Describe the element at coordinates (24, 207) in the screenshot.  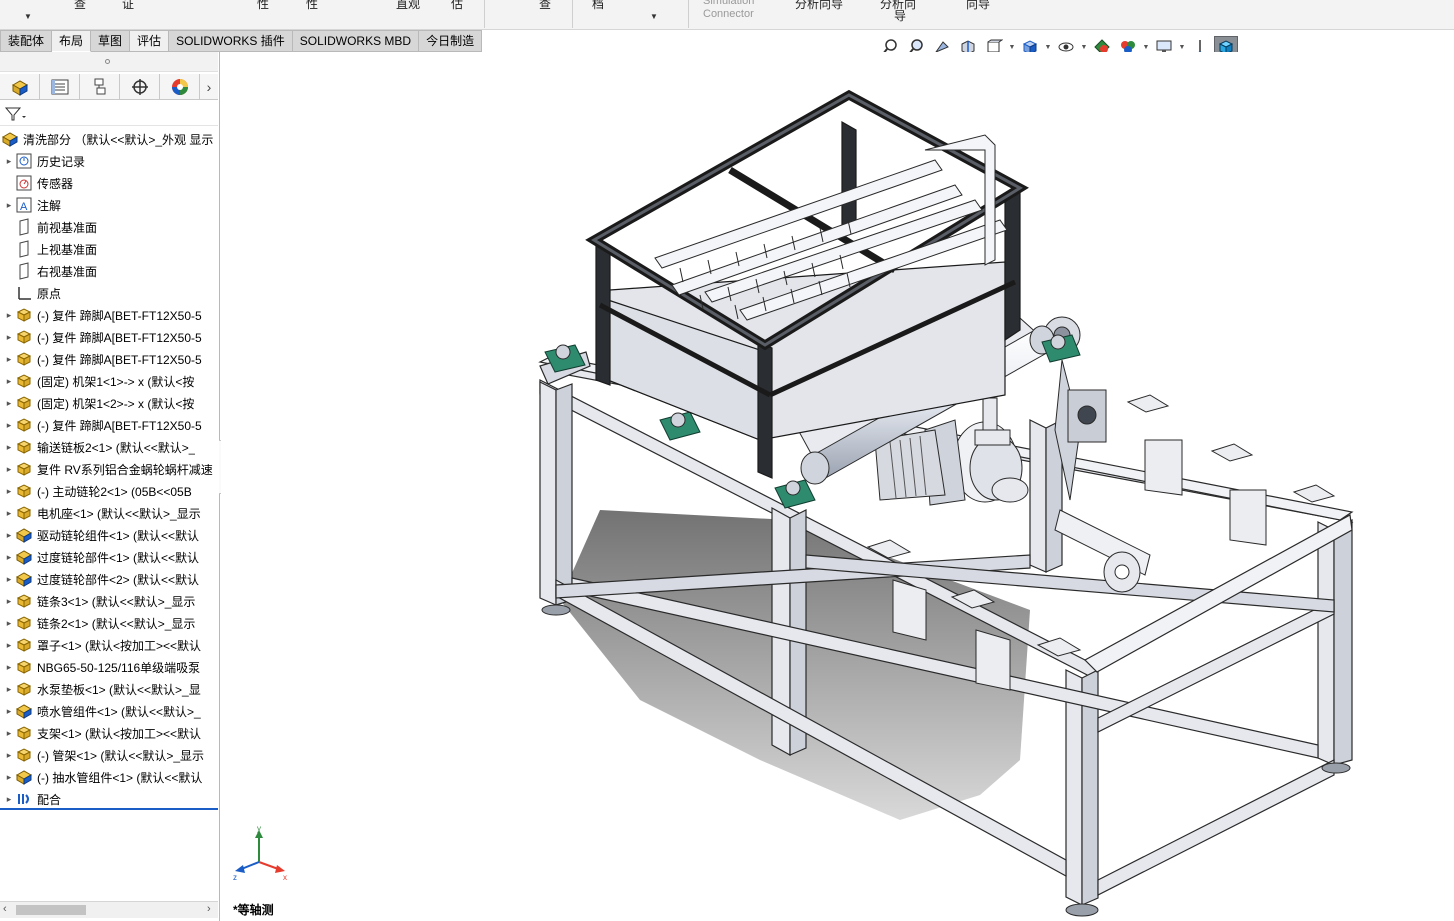
I see `svg-text: A` at that location.